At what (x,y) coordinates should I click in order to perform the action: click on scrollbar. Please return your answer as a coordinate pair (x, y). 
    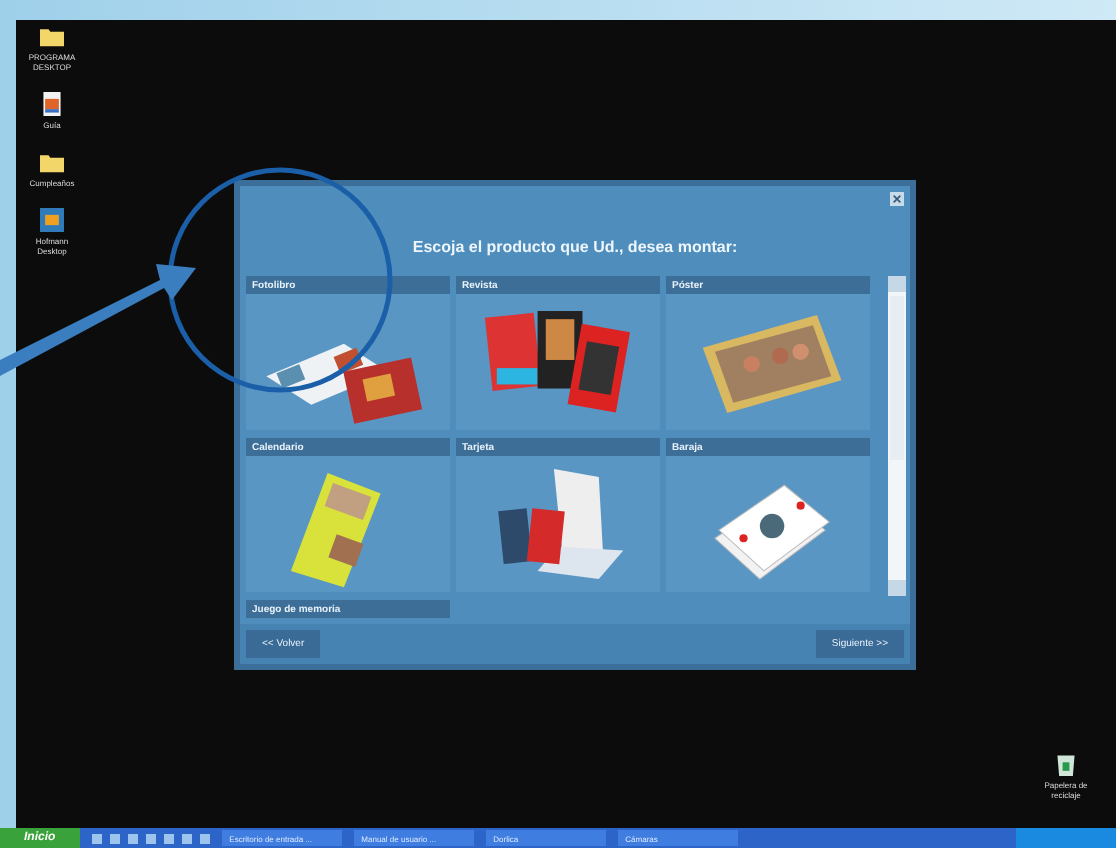
    Looking at the image, I should click on (897, 436).